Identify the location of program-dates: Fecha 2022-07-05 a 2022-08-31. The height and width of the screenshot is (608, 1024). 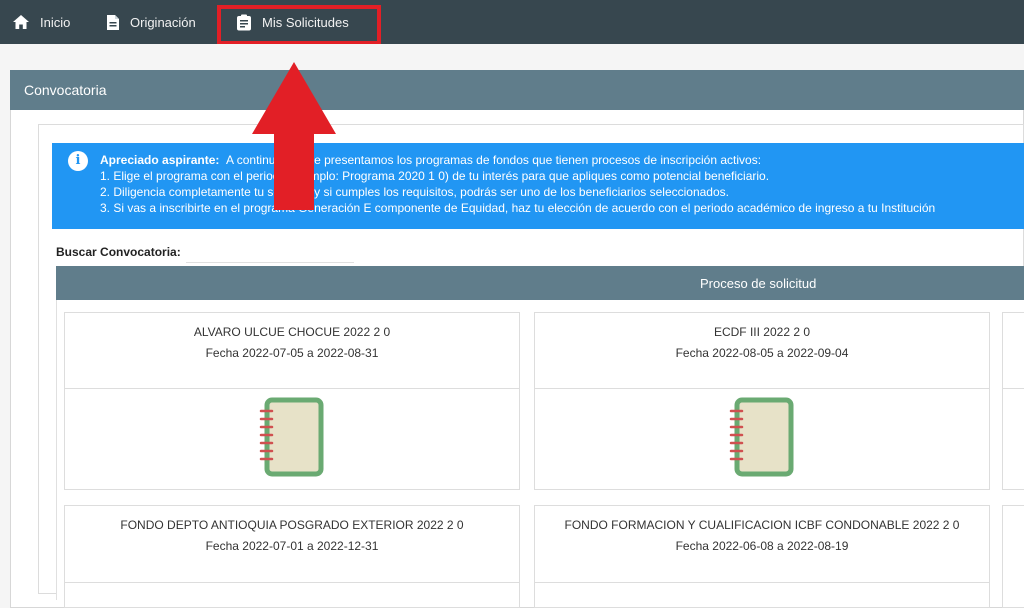
(292, 353).